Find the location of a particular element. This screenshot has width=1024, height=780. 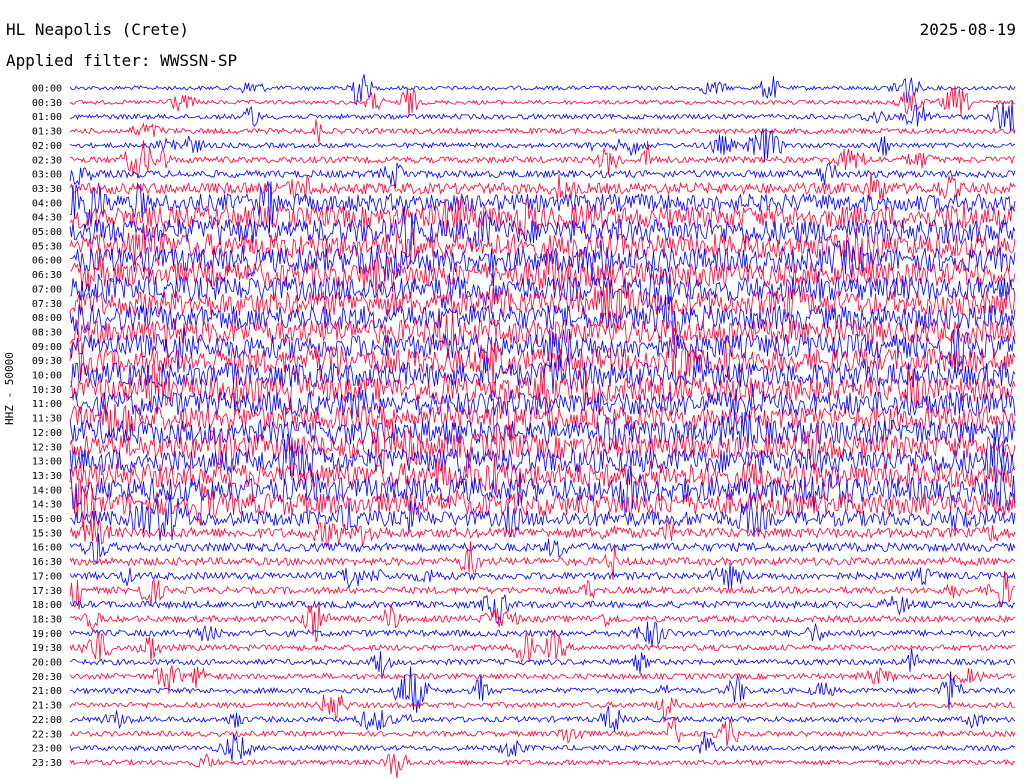

row-time-label: 09:30 is located at coordinates (47, 361).